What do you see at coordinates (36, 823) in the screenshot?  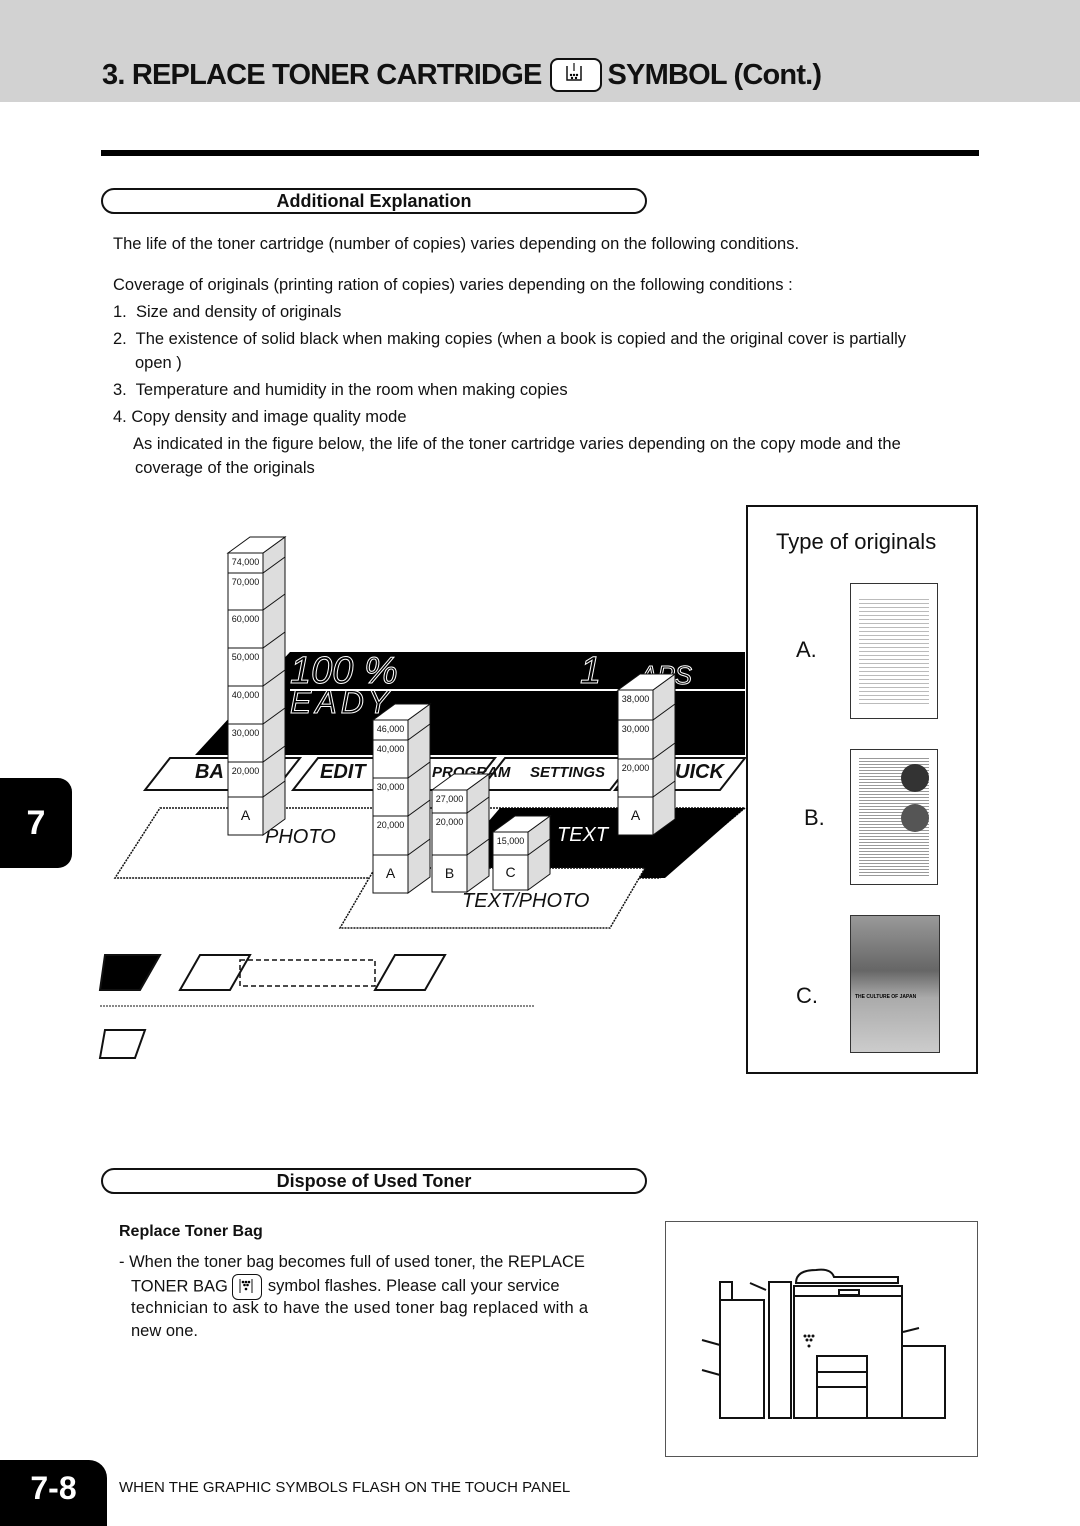 I see `chapter-tab: 7` at bounding box center [36, 823].